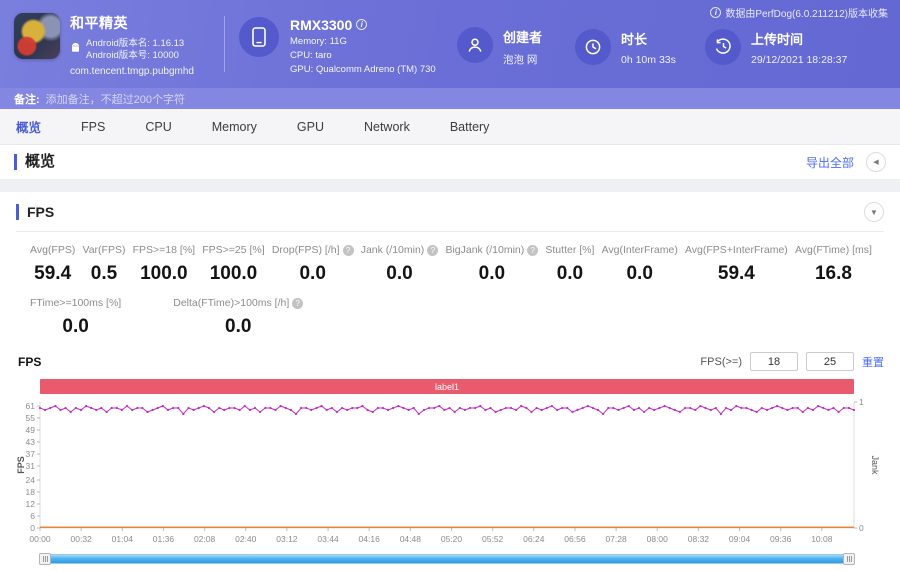 The width and height of the screenshot is (900, 571). What do you see at coordinates (238, 317) in the screenshot?
I see `stat-item: Delta(FTime)>100ms [/h]? 0.0` at bounding box center [238, 317].